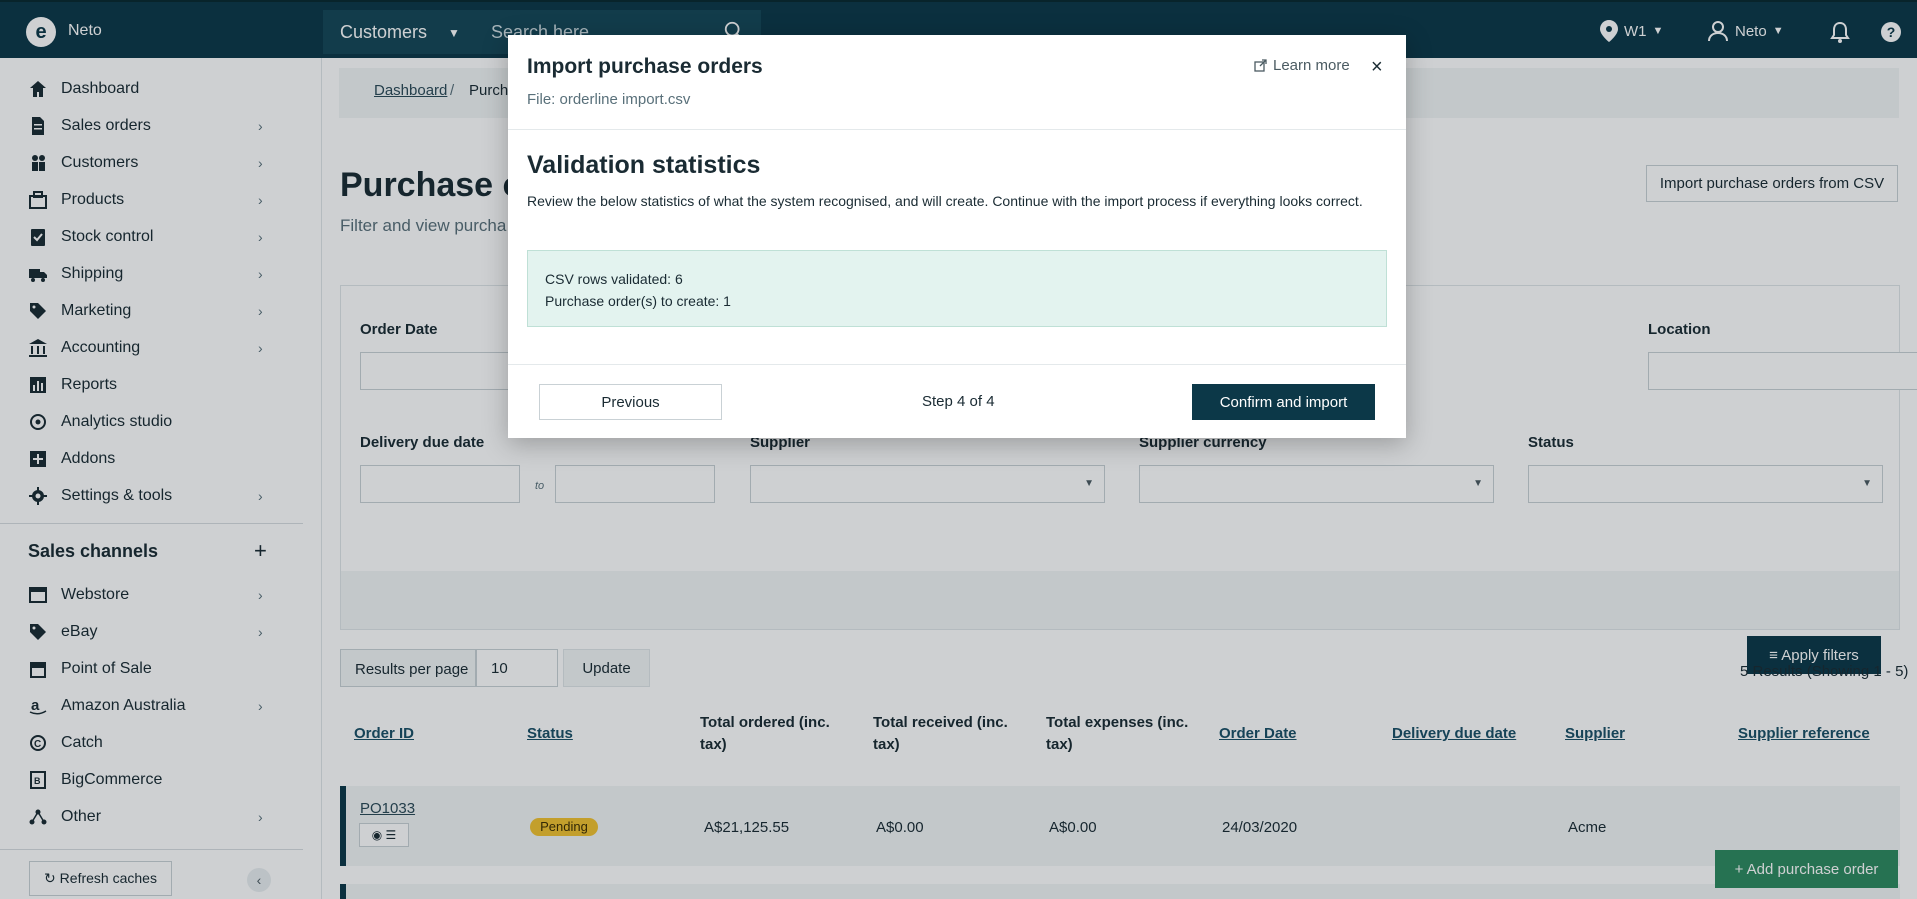 This screenshot has height=899, width=1917. Describe the element at coordinates (1283, 402) in the screenshot. I see `confirm-import-button: Confirm and import` at that location.